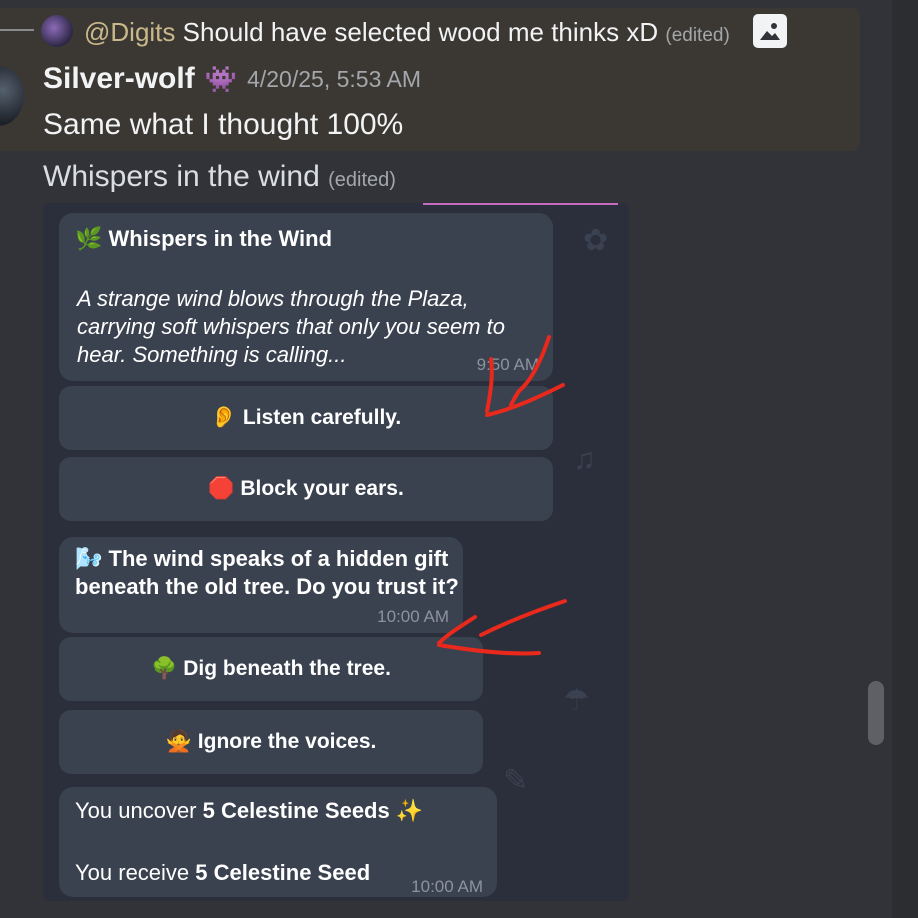 The height and width of the screenshot is (918, 918). Describe the element at coordinates (57, 31) in the screenshot. I see `reply-avatar` at that location.